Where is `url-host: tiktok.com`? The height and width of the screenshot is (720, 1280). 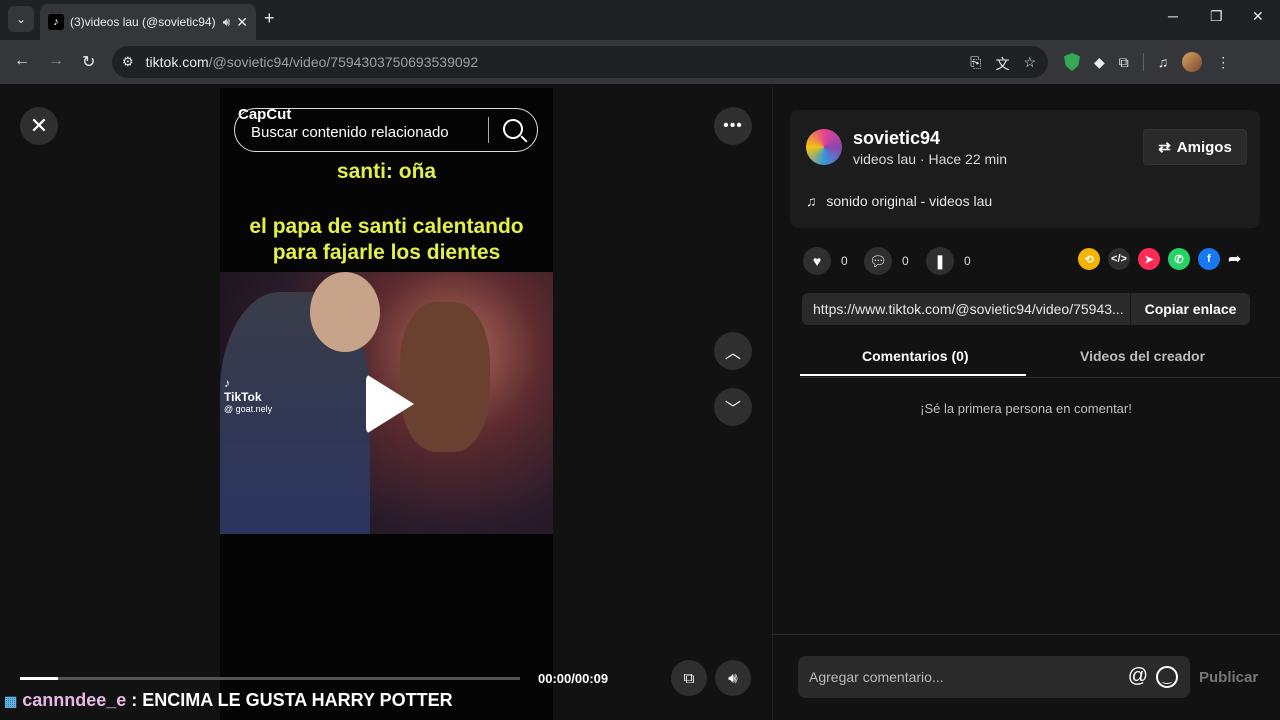 url-host: tiktok.com is located at coordinates (177, 62).